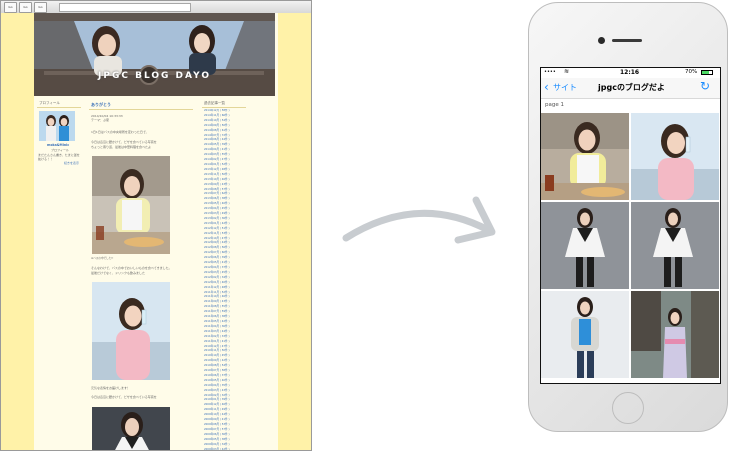 Image resolution: width=731 pixels, height=451 pixels. Describe the element at coordinates (131, 268) in the screenshot. I see `post-text: そんなわけで、バスの中でおいしいものを食べてきました。` at that location.